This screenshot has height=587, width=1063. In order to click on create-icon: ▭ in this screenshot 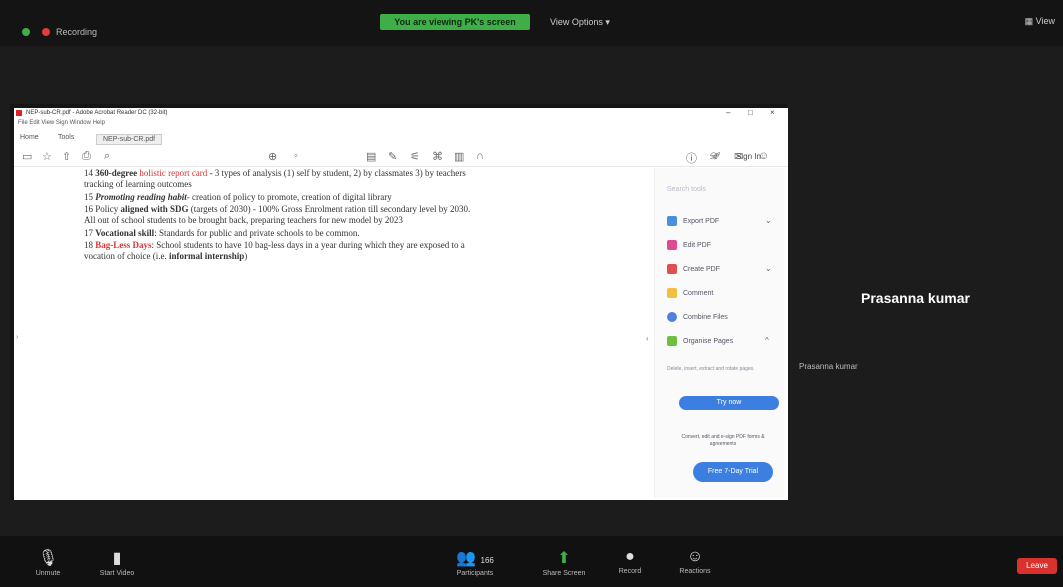, I will do `click(27, 156)`.